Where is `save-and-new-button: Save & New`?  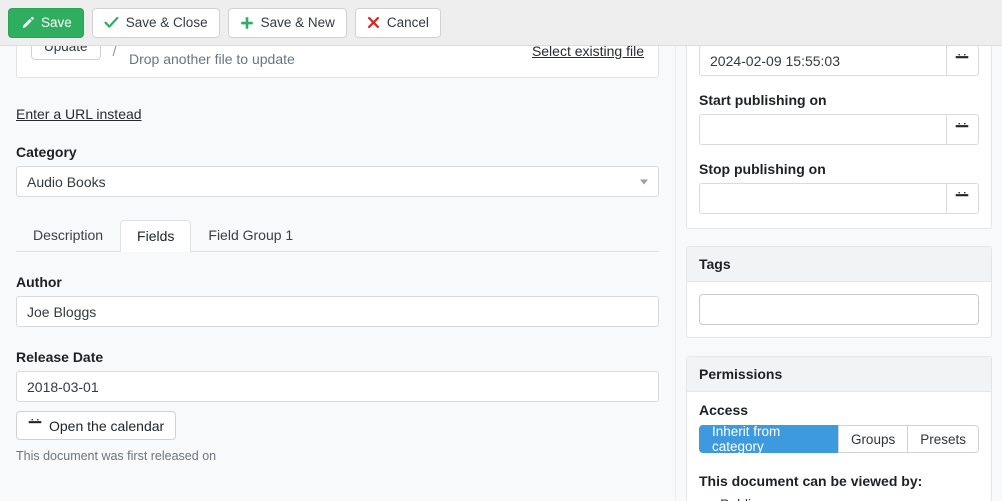
save-and-new-button: Save & New is located at coordinates (287, 22).